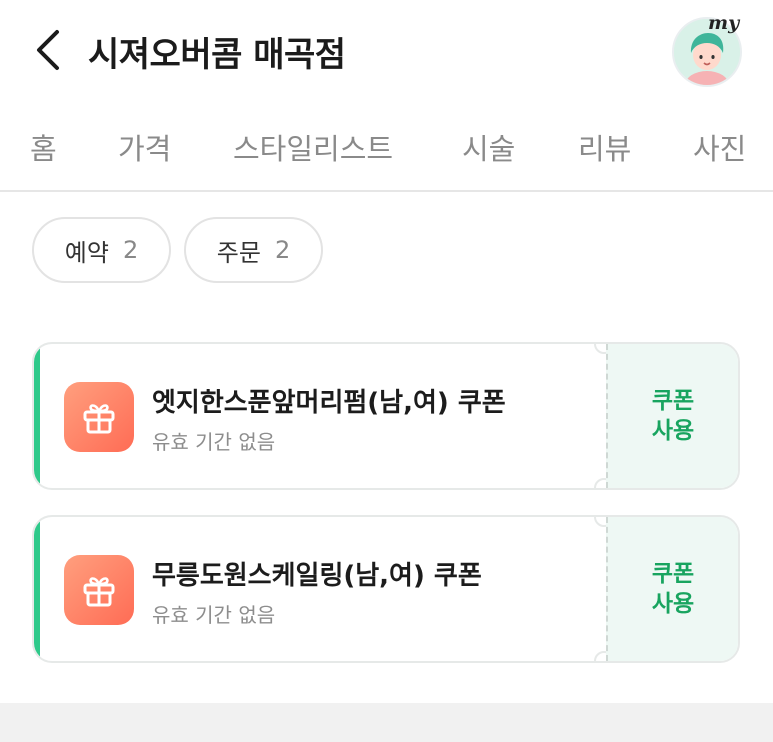 This screenshot has height=742, width=773. I want to click on tab-stylist: 스타일리스트, so click(313, 147).